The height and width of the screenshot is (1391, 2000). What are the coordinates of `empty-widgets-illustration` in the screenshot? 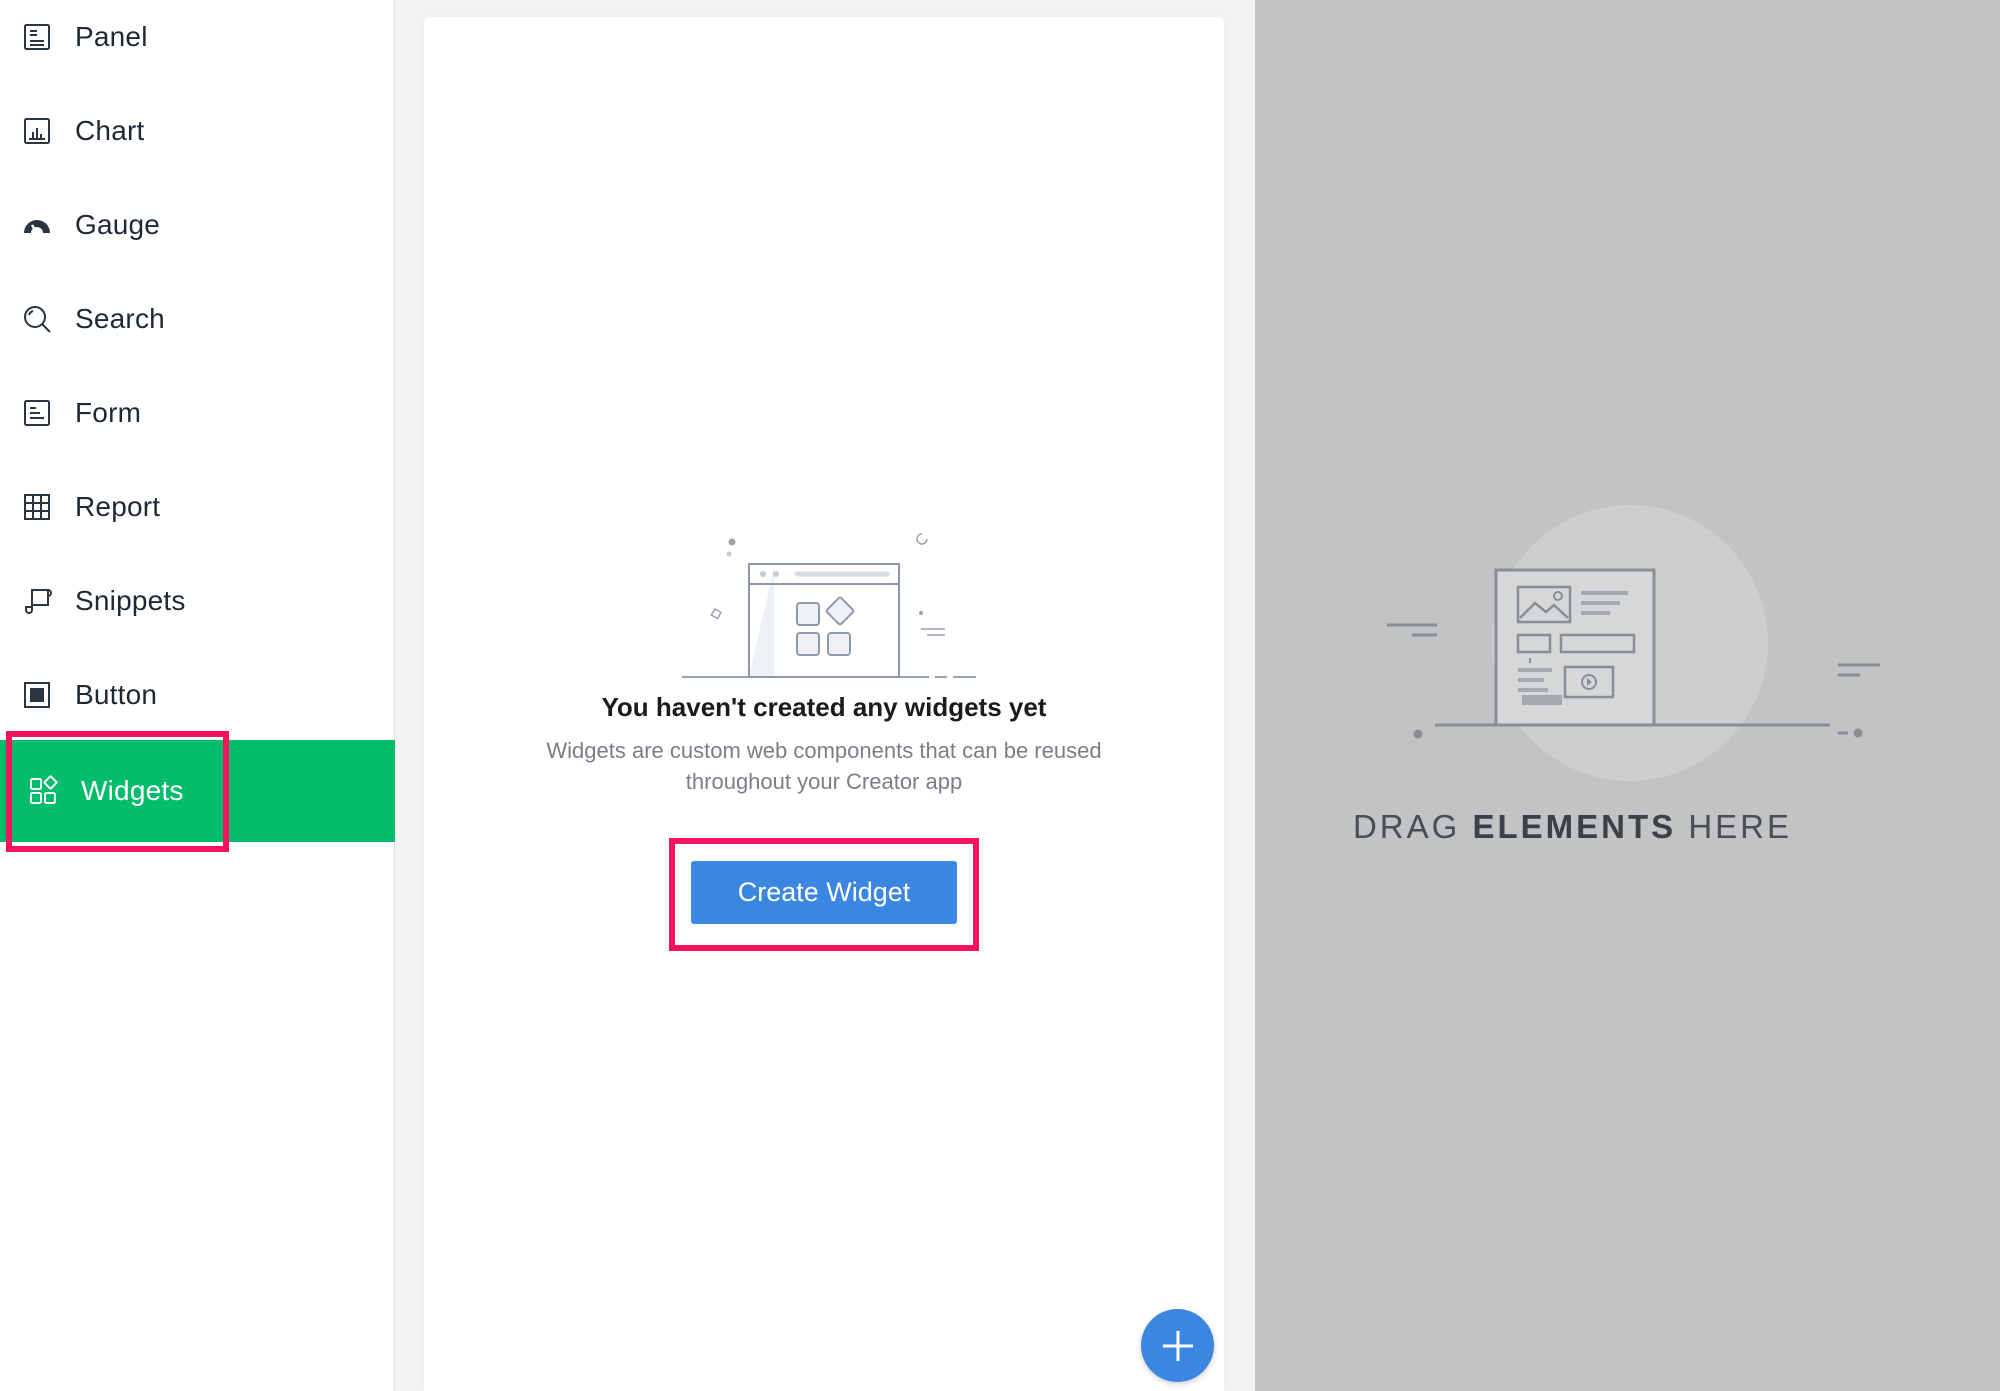 It's located at (829, 605).